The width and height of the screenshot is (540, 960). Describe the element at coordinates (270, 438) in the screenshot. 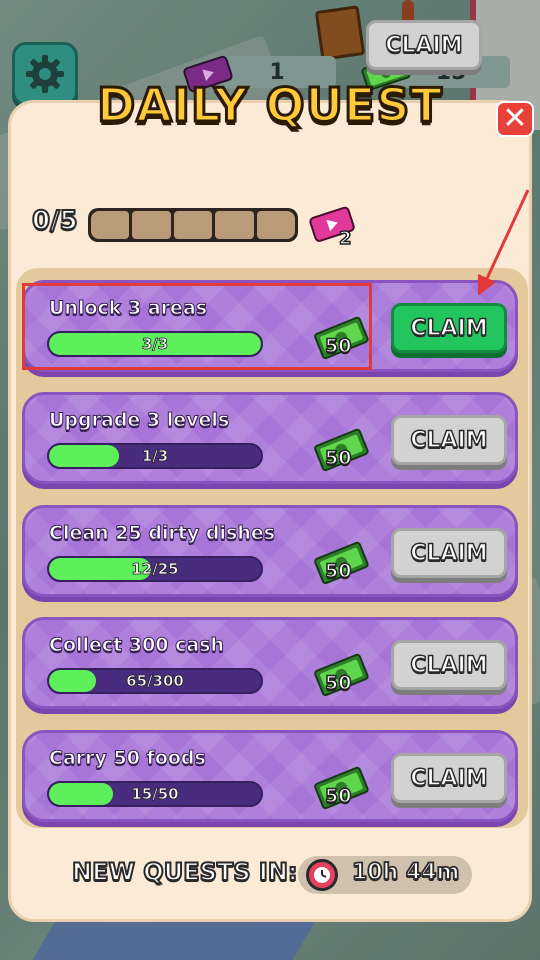

I see `quest-item: Upgrade 3 levels 1/3 50 CLAIM` at that location.